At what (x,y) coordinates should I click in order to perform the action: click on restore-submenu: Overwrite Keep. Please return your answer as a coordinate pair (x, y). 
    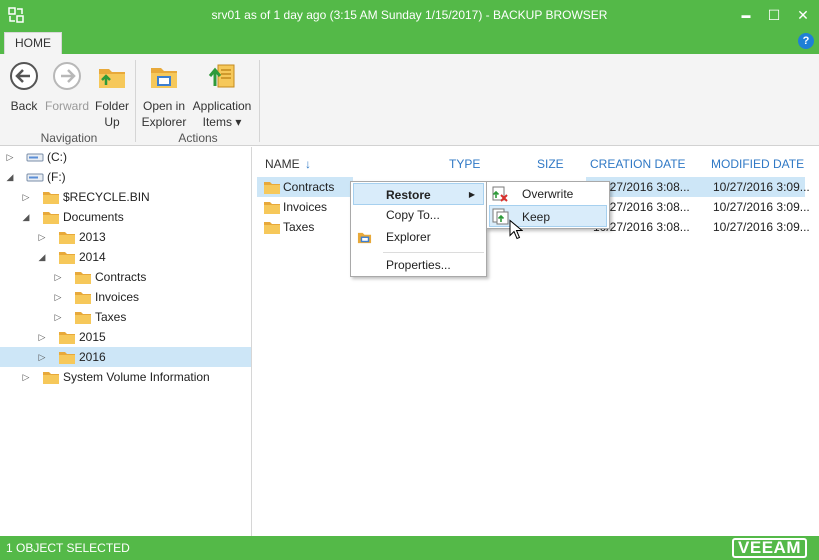
    Looking at the image, I should click on (548, 205).